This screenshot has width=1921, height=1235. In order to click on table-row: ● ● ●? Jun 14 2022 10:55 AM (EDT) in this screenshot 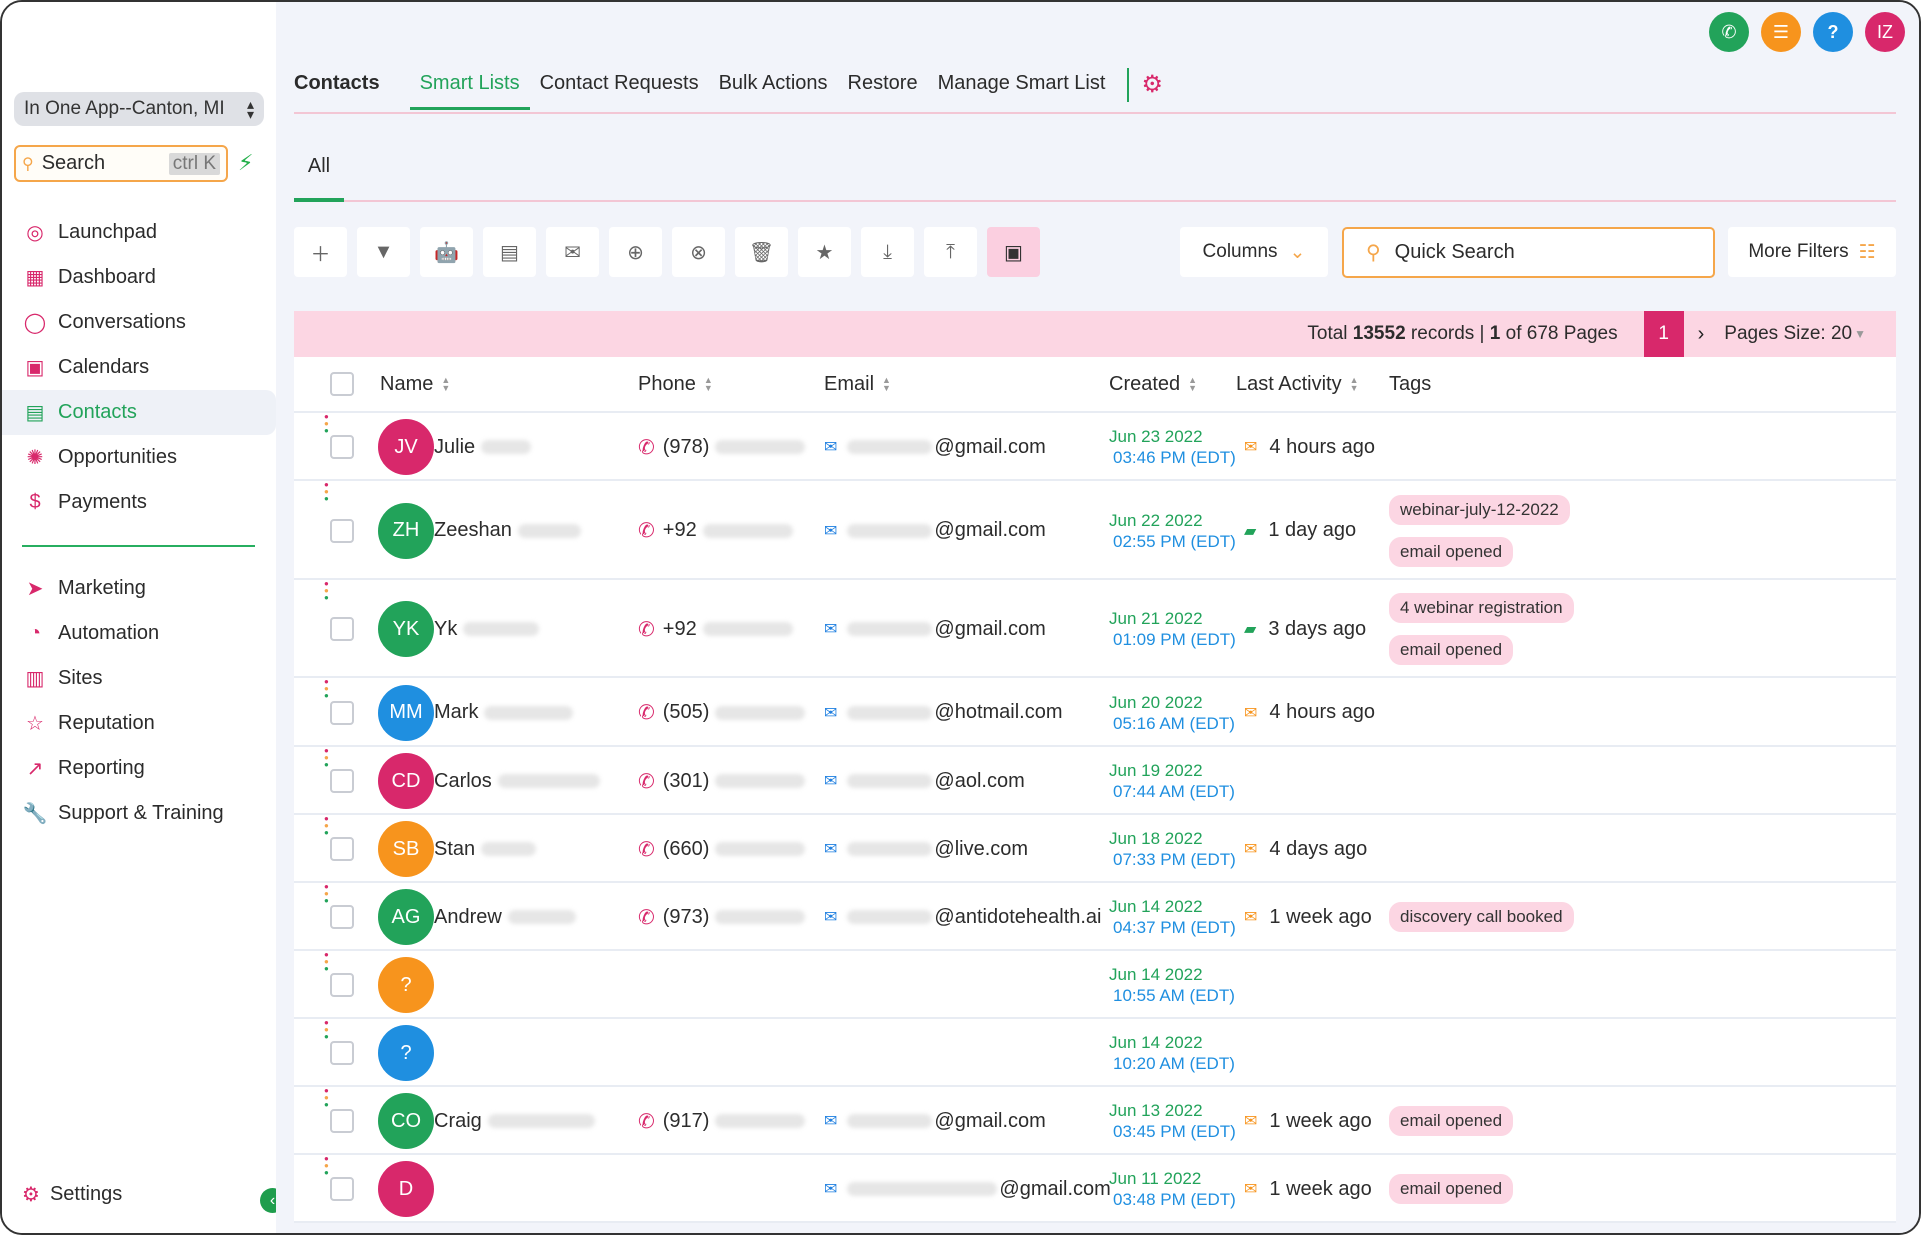, I will do `click(1095, 985)`.